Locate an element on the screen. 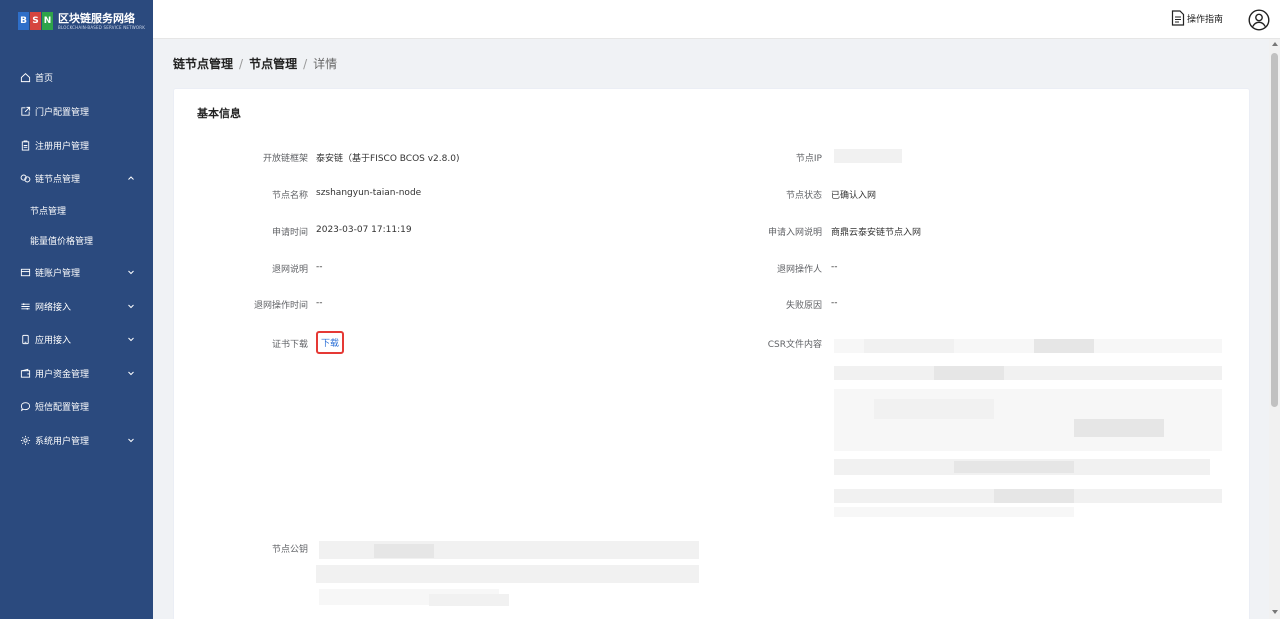 The height and width of the screenshot is (619, 1280). sidebar-item-node-management: 节点管理 is located at coordinates (76, 210).